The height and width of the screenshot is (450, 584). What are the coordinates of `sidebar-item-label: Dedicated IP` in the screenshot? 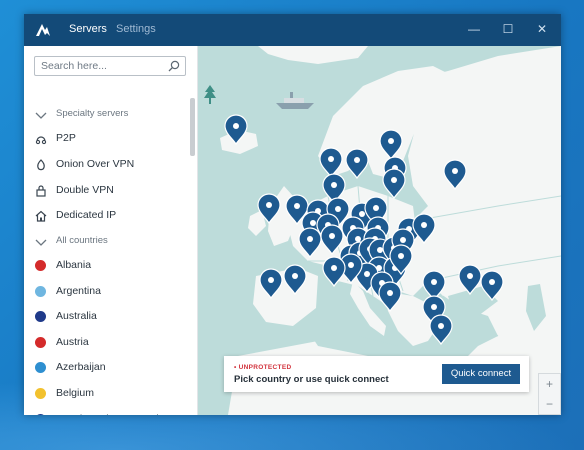 It's located at (86, 215).